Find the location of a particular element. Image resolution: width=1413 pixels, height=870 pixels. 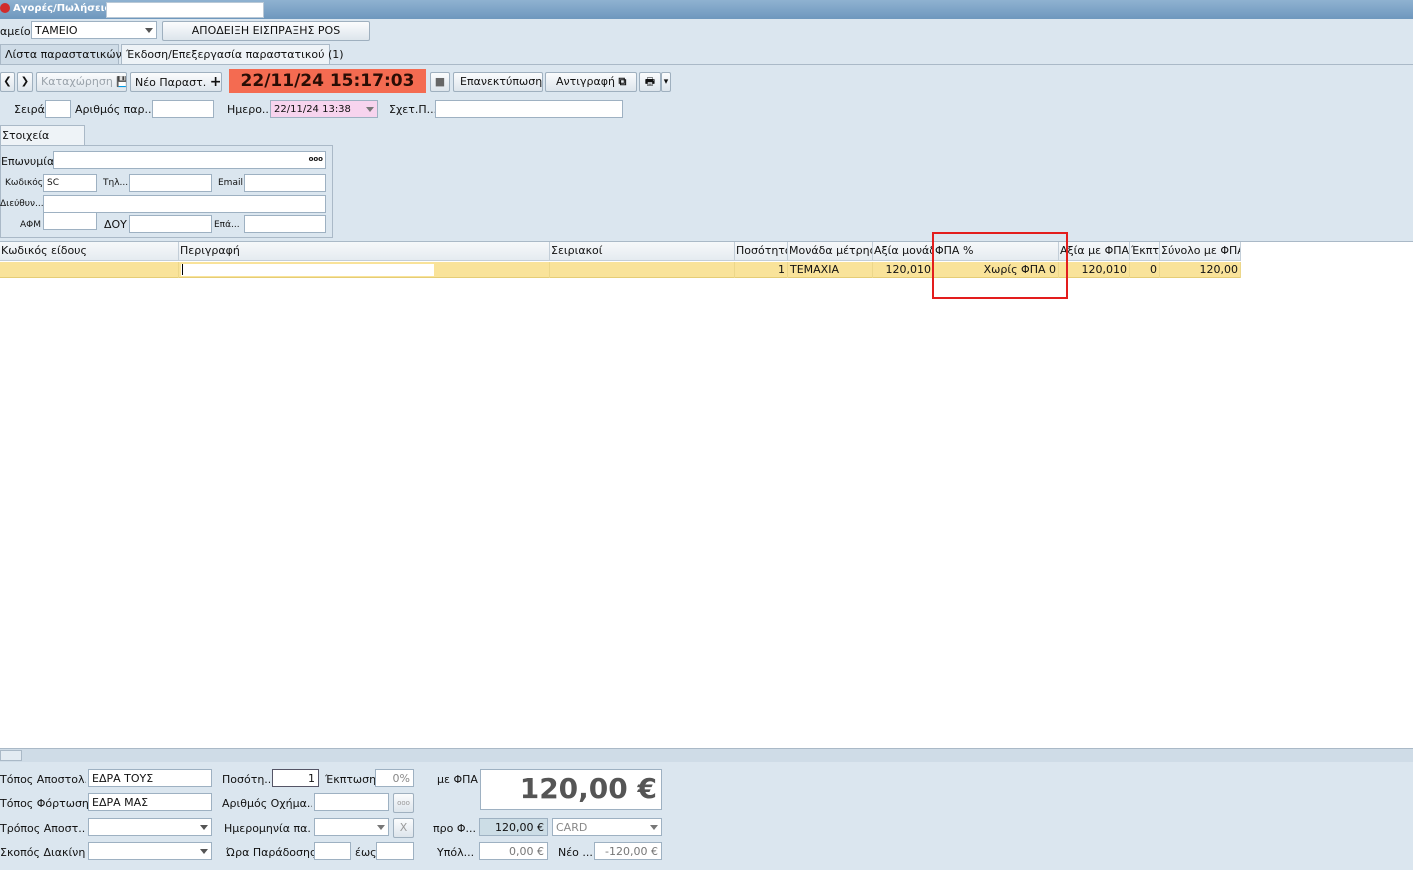

series-input is located at coordinates (58, 109).